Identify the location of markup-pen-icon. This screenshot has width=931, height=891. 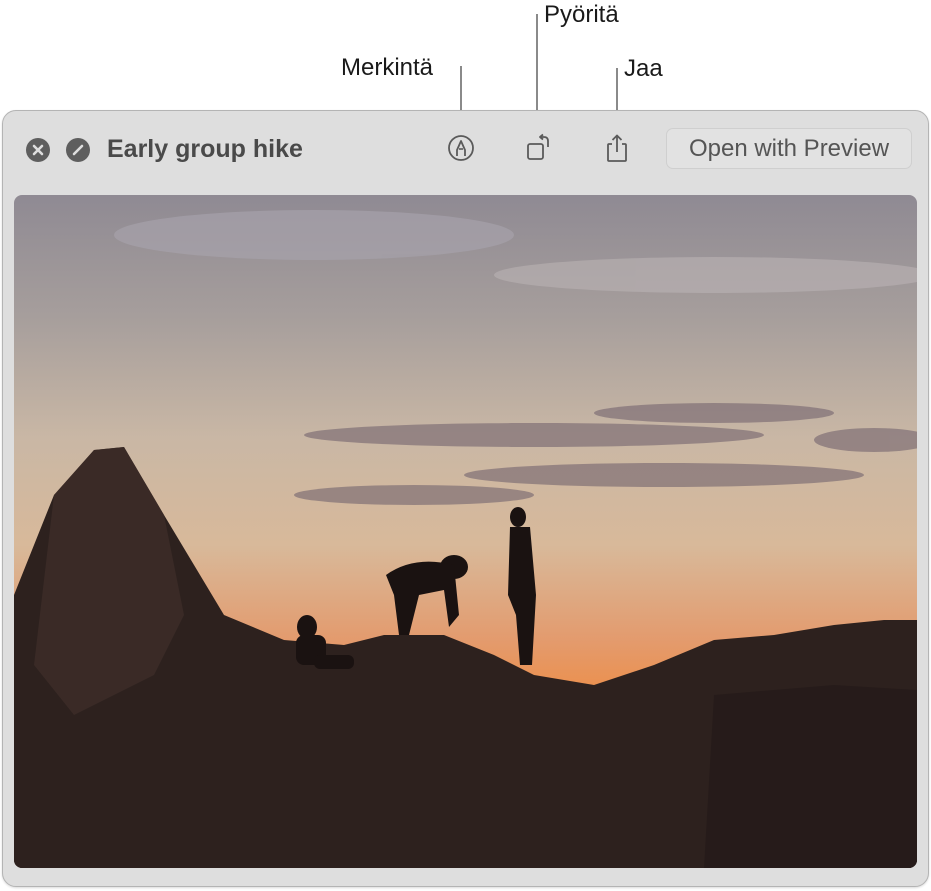
(461, 148).